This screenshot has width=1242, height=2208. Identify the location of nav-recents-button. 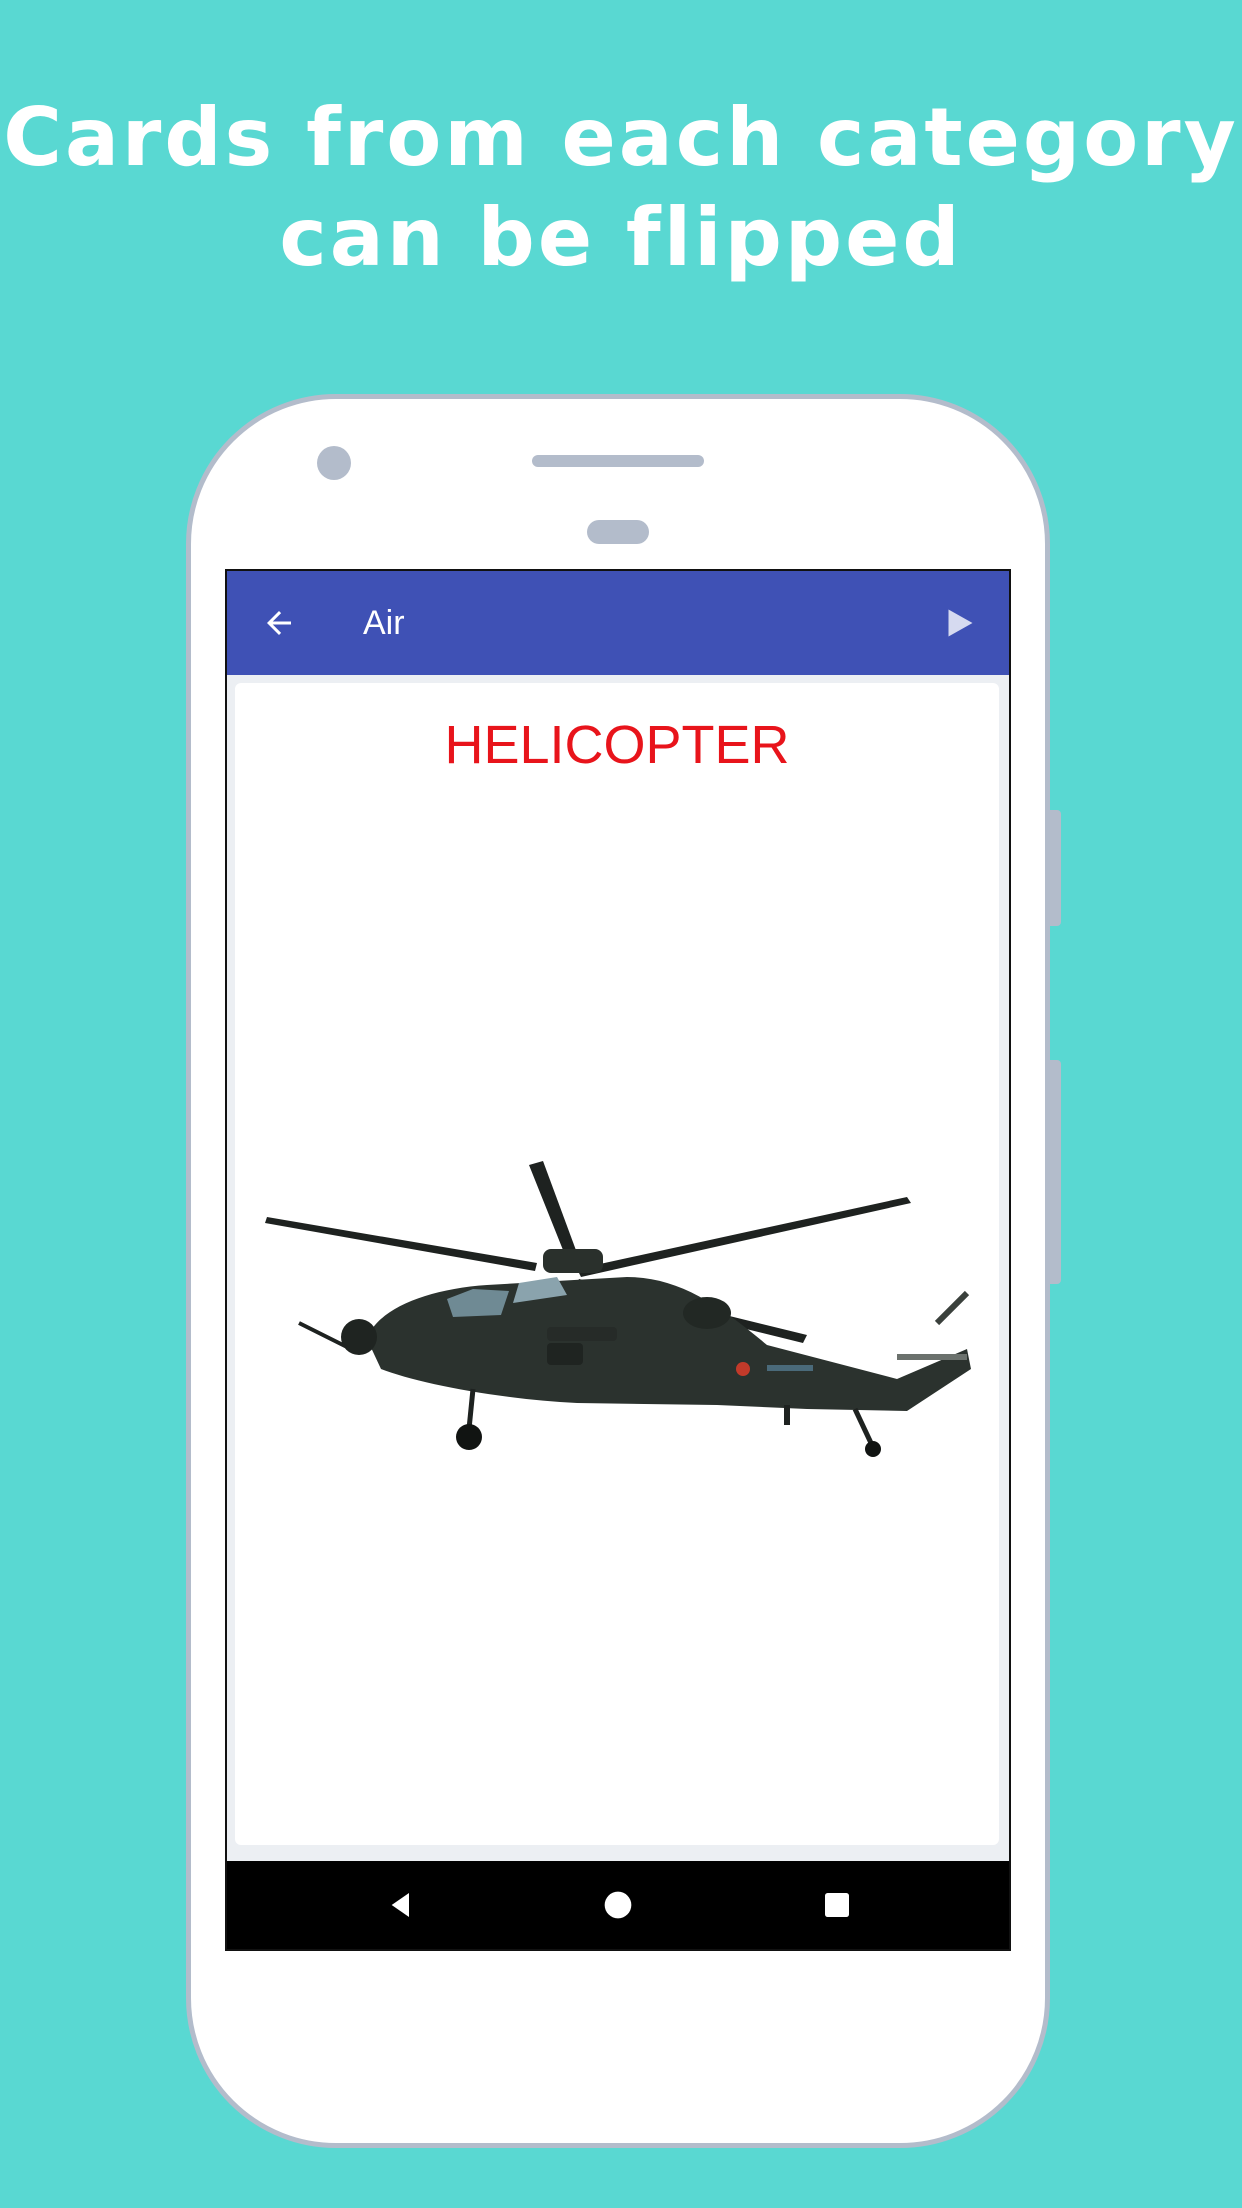
(837, 1905).